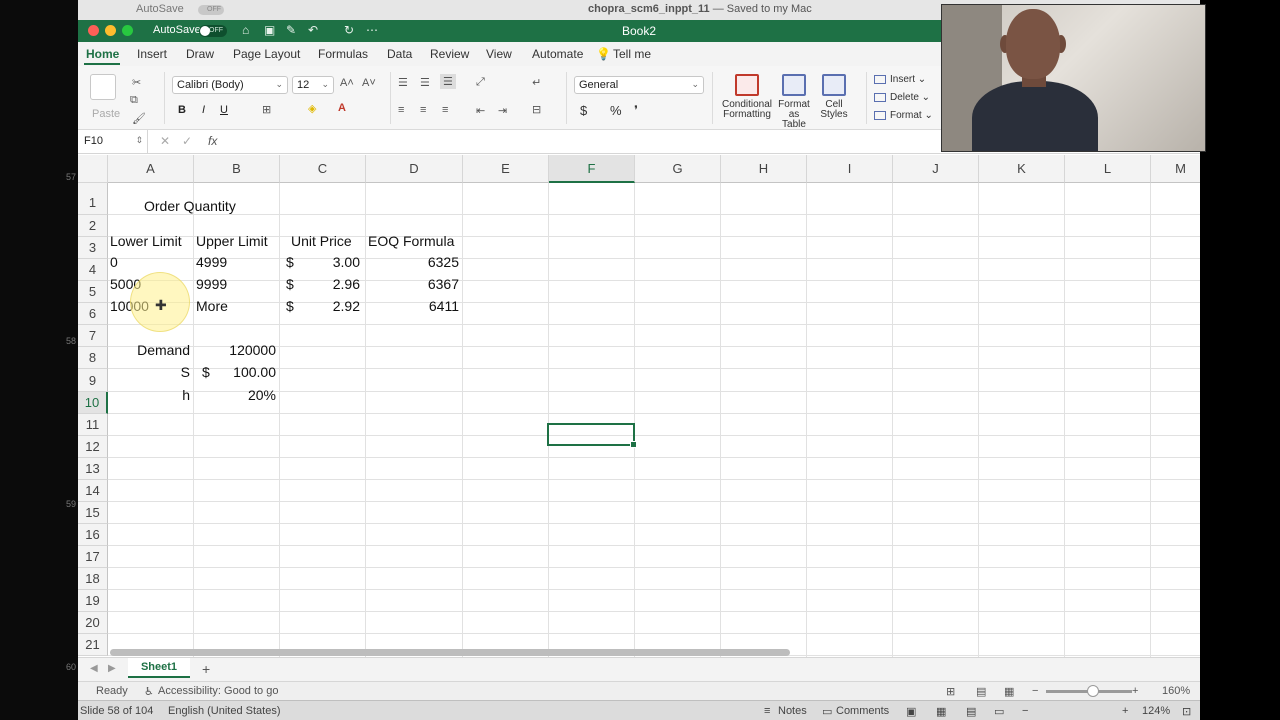 Image resolution: width=1280 pixels, height=720 pixels. What do you see at coordinates (206, 372) in the screenshot?
I see `cell-b8-currency: $` at bounding box center [206, 372].